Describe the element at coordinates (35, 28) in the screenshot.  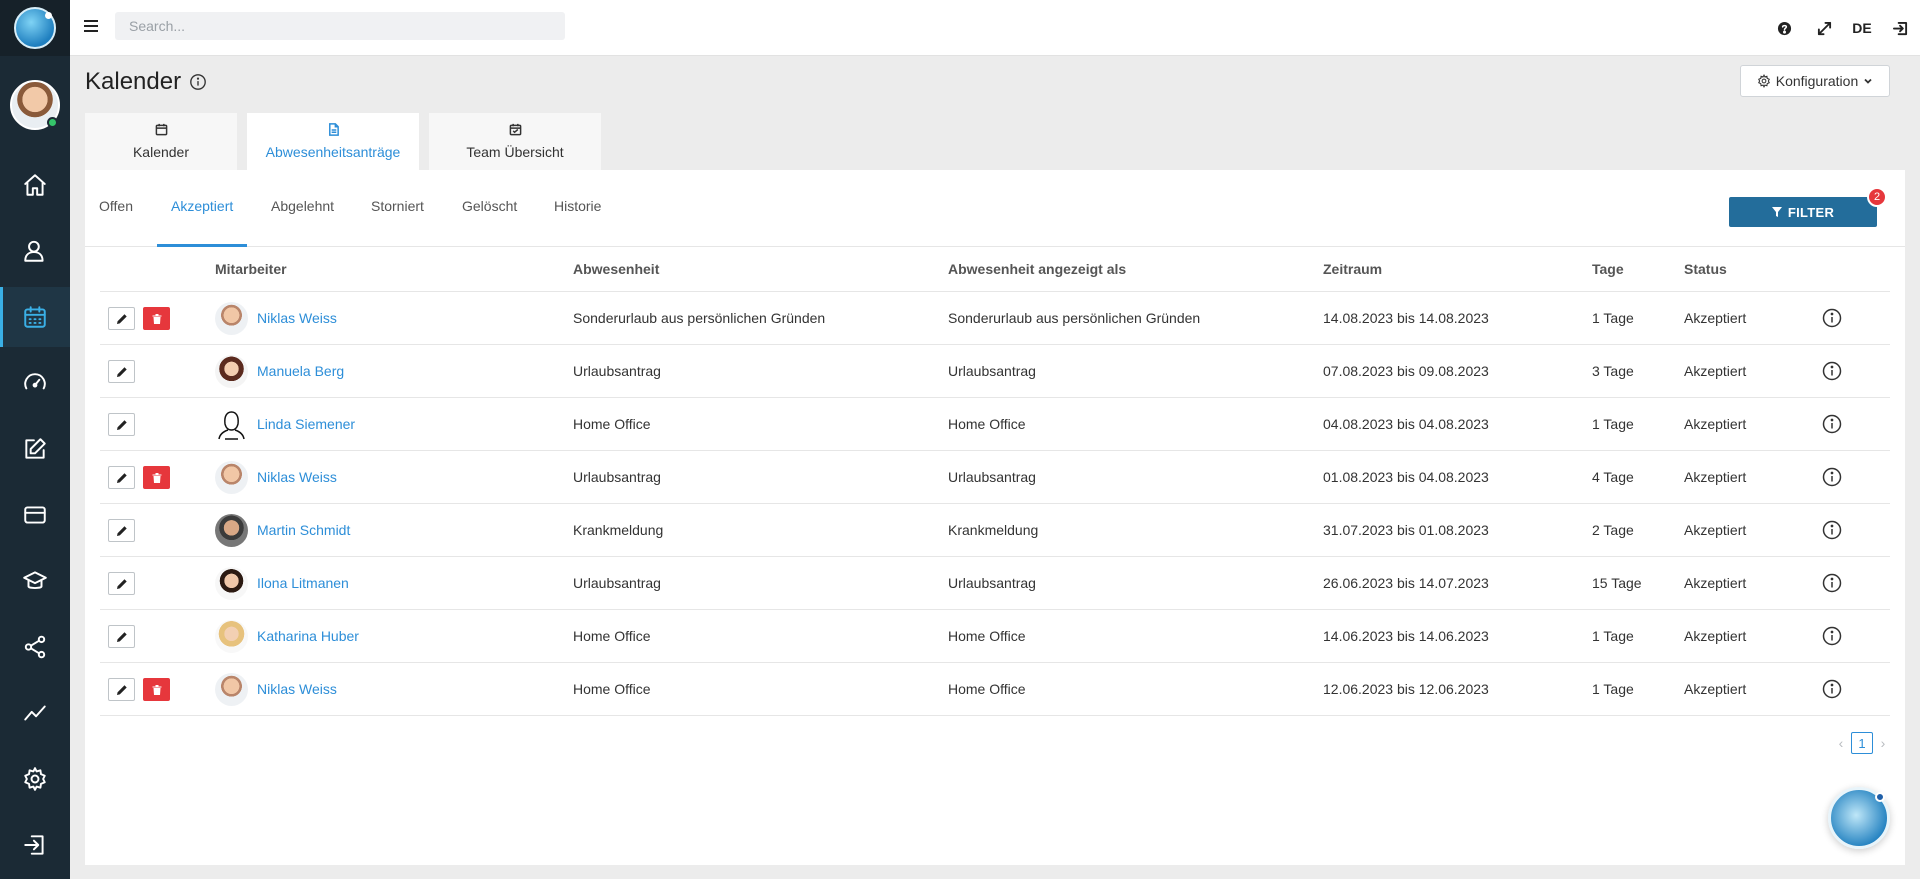
I see `app-logo` at that location.